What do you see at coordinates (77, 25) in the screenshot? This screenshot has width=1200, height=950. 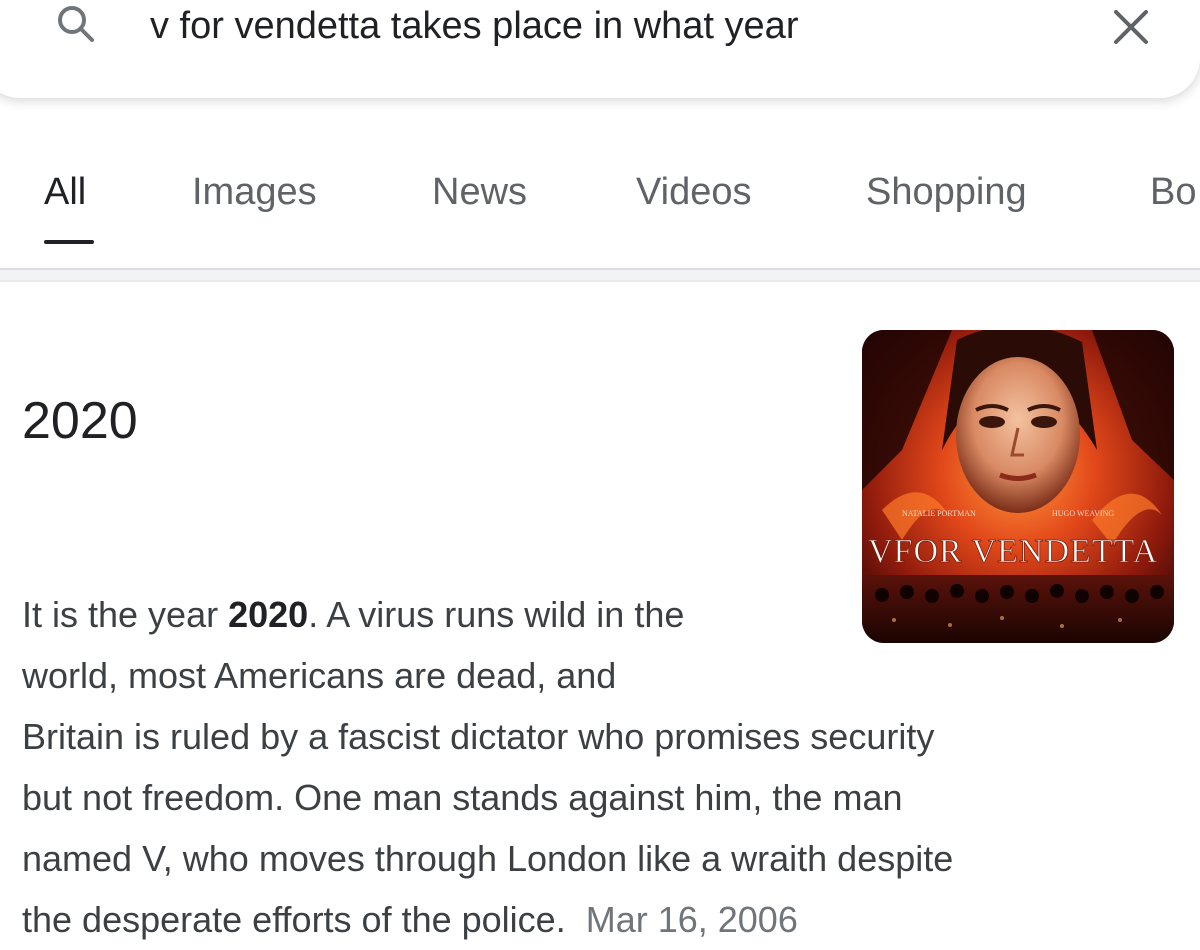 I see `search-icon` at bounding box center [77, 25].